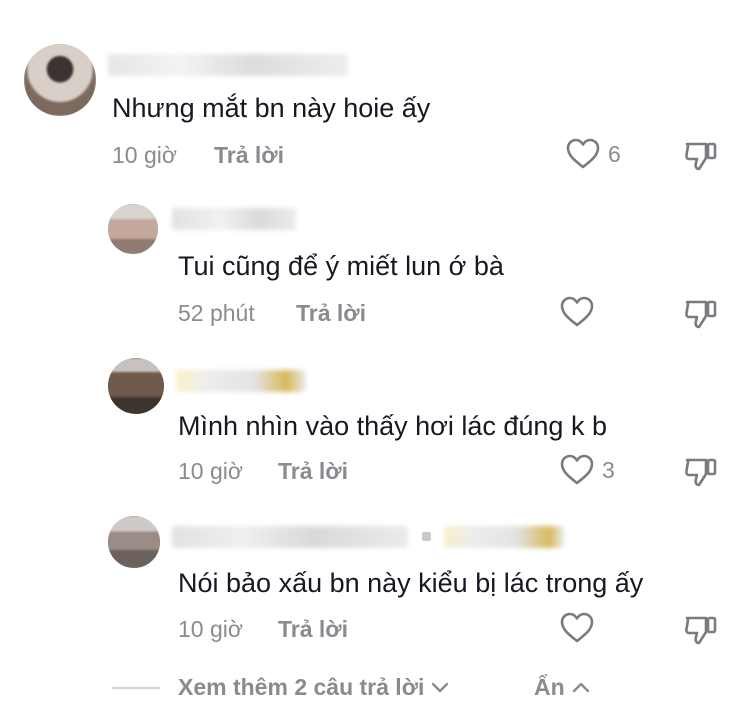  I want to click on like-count: 3, so click(608, 469).